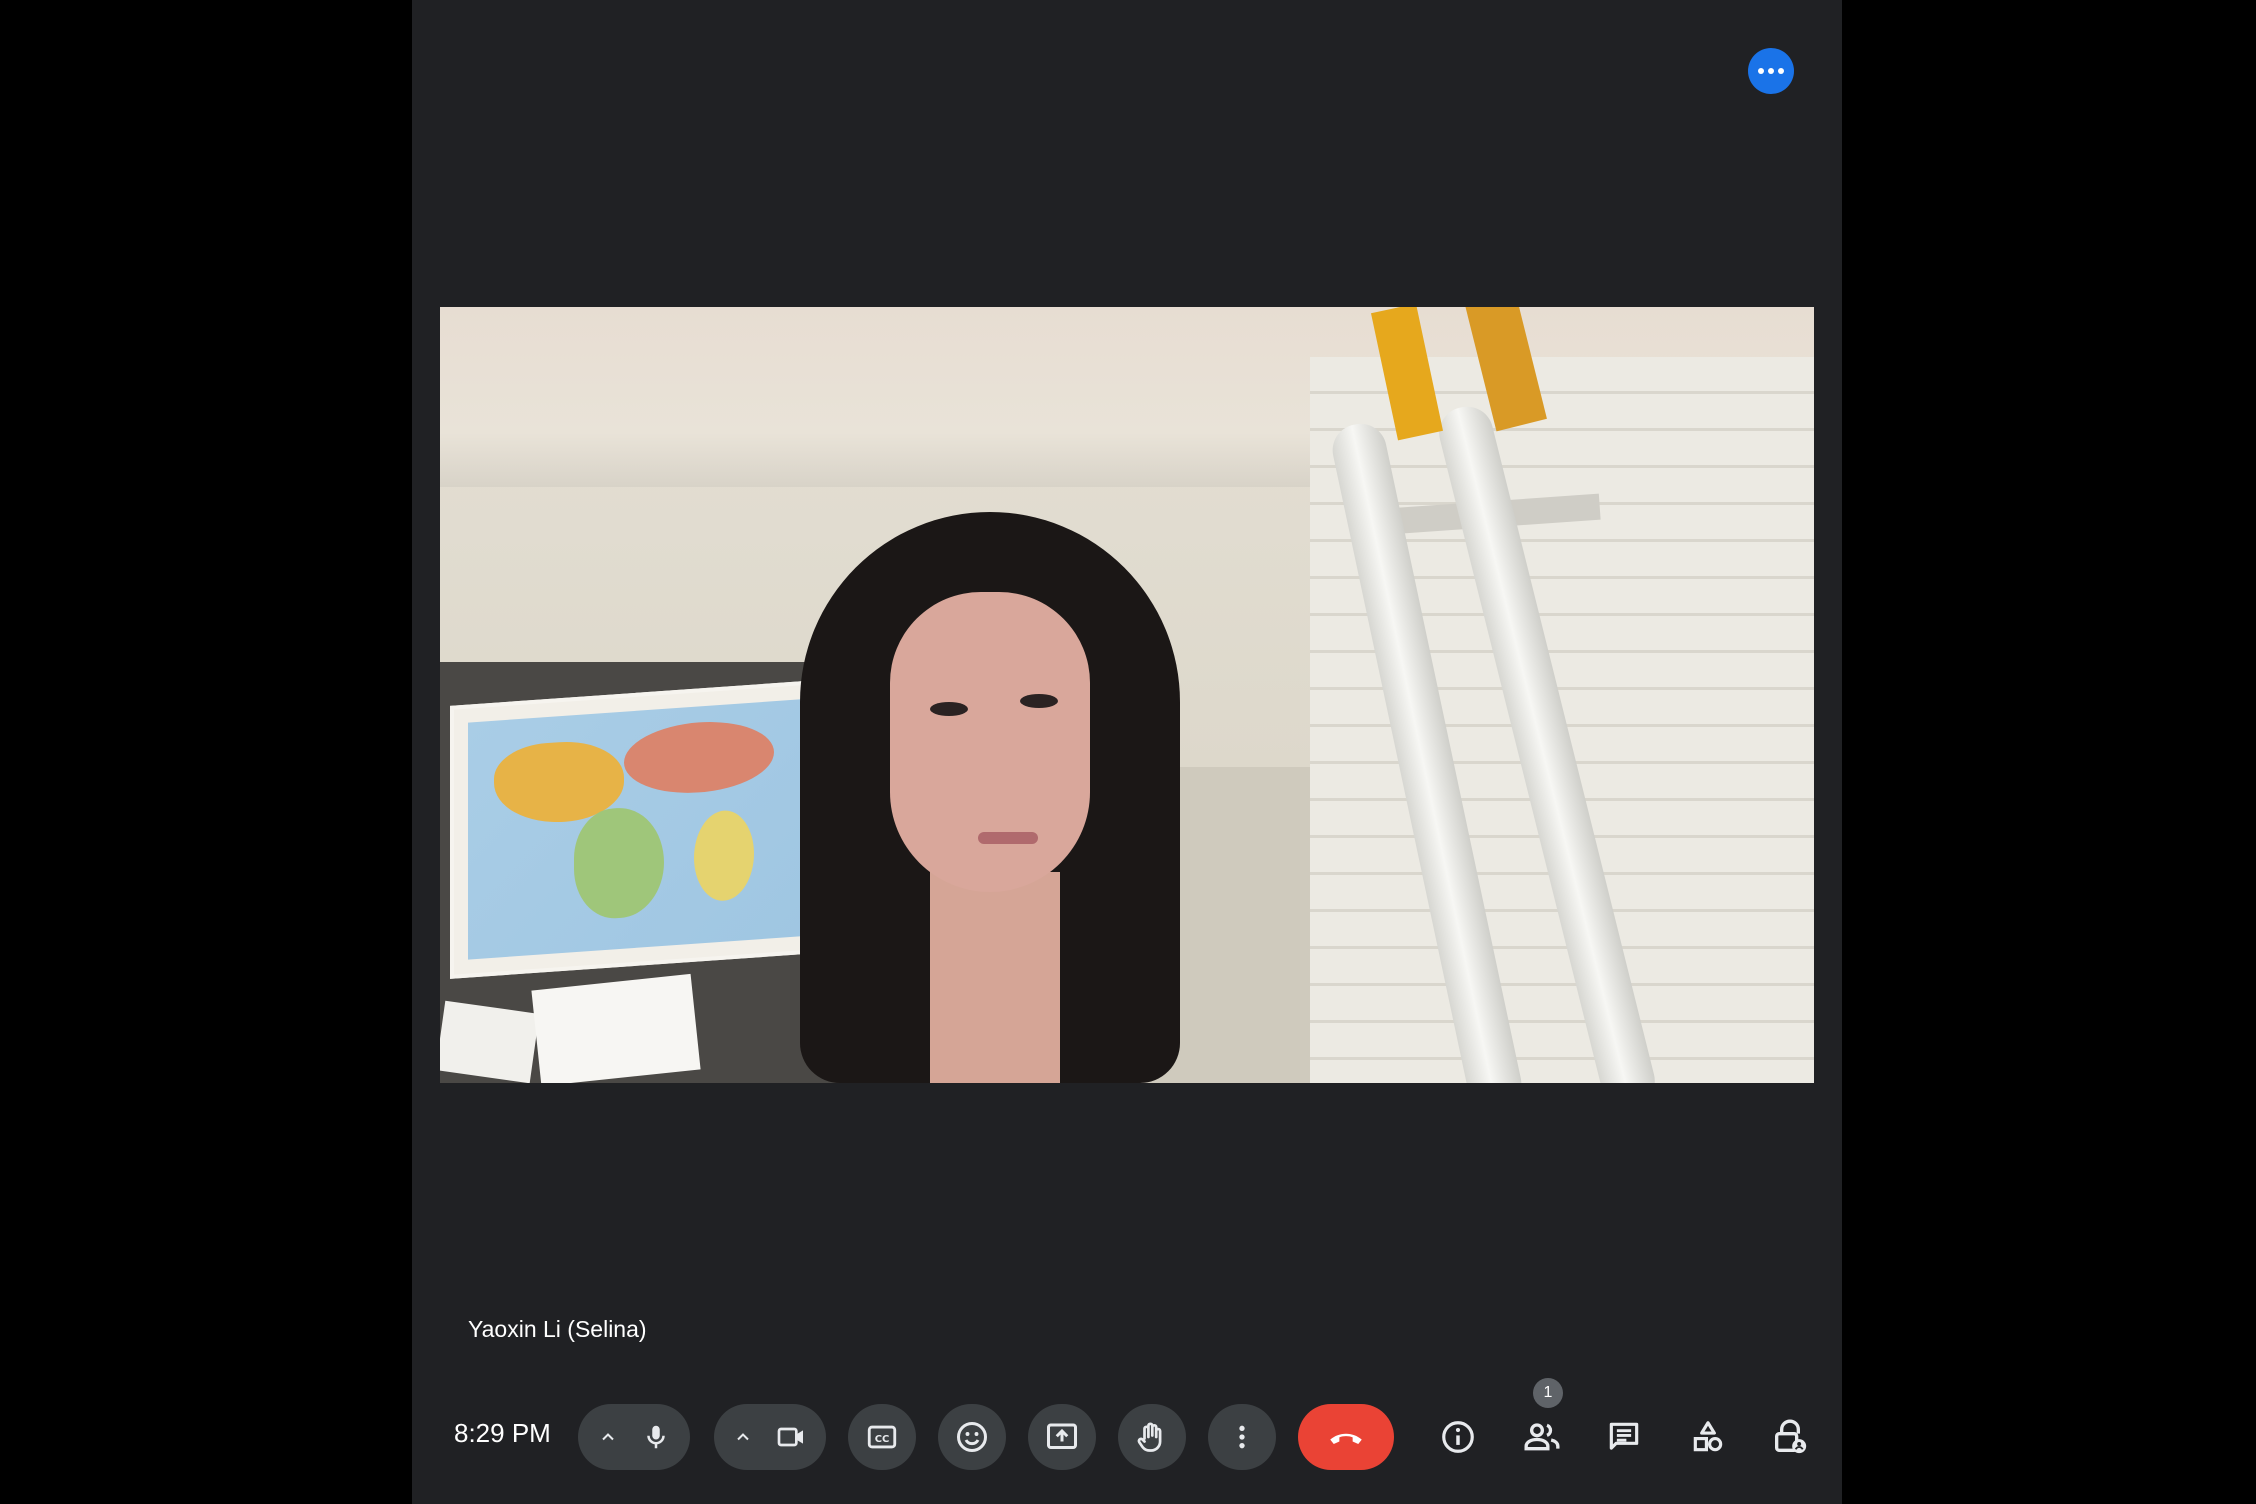 The width and height of the screenshot is (2256, 1504). What do you see at coordinates (882, 1439) in the screenshot?
I see `svg-text: CC` at bounding box center [882, 1439].